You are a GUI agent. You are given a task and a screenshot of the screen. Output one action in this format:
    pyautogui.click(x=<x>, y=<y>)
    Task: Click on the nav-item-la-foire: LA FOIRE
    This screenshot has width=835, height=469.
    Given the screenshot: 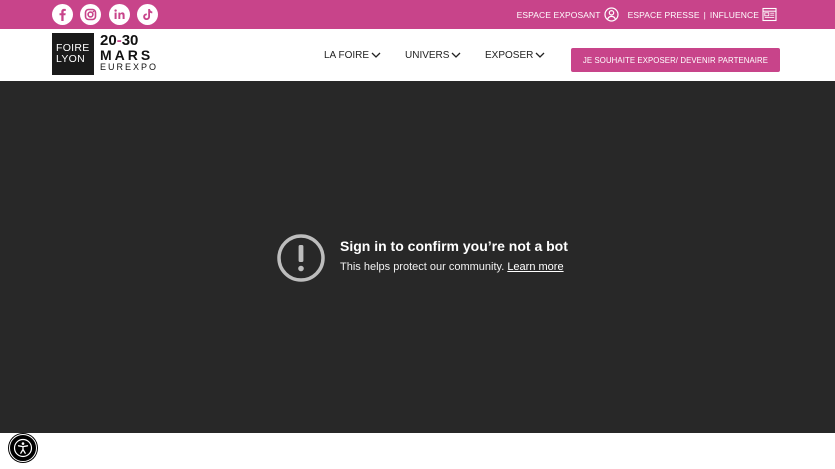 What is the action you would take?
    pyautogui.click(x=352, y=55)
    